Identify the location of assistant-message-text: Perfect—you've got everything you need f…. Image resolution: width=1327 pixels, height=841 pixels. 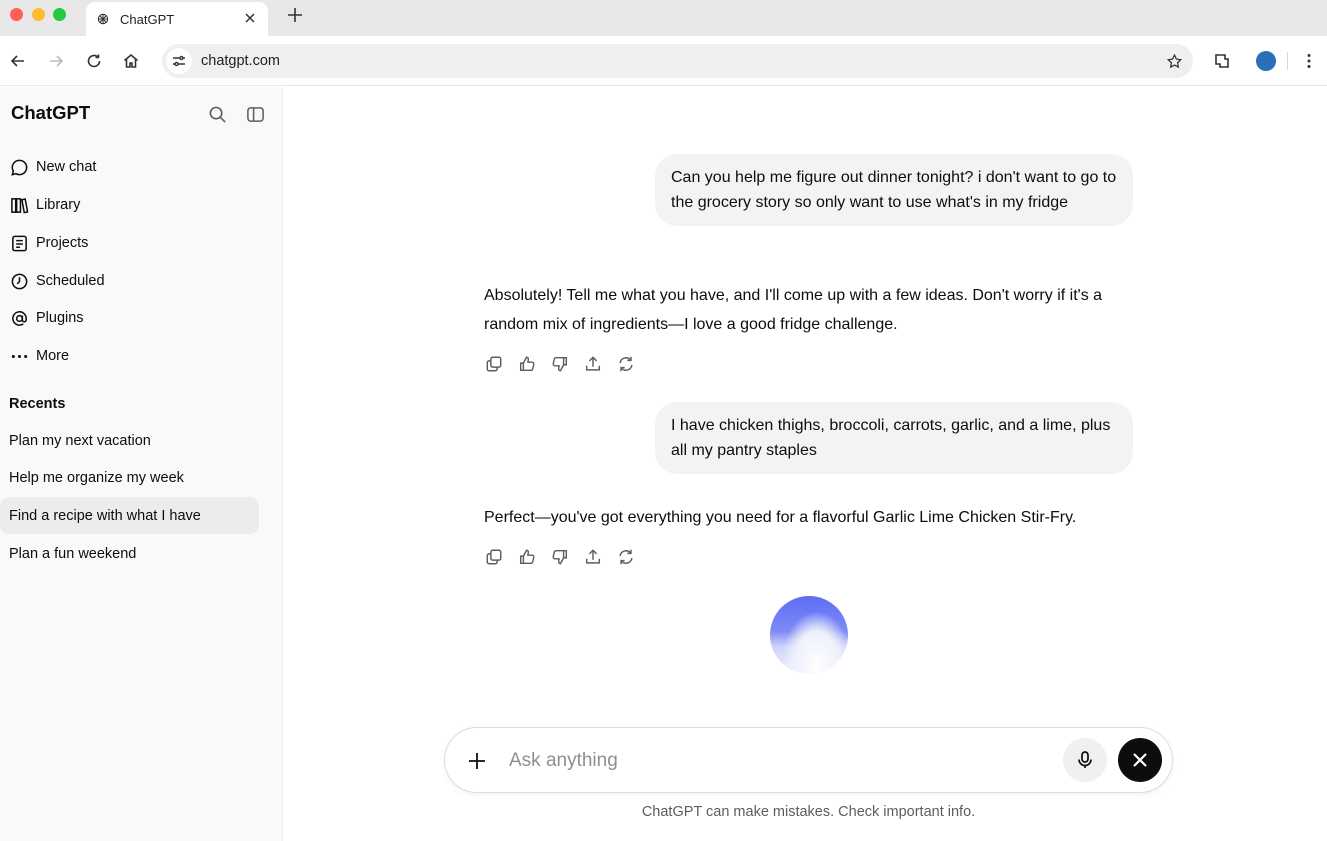
(780, 517).